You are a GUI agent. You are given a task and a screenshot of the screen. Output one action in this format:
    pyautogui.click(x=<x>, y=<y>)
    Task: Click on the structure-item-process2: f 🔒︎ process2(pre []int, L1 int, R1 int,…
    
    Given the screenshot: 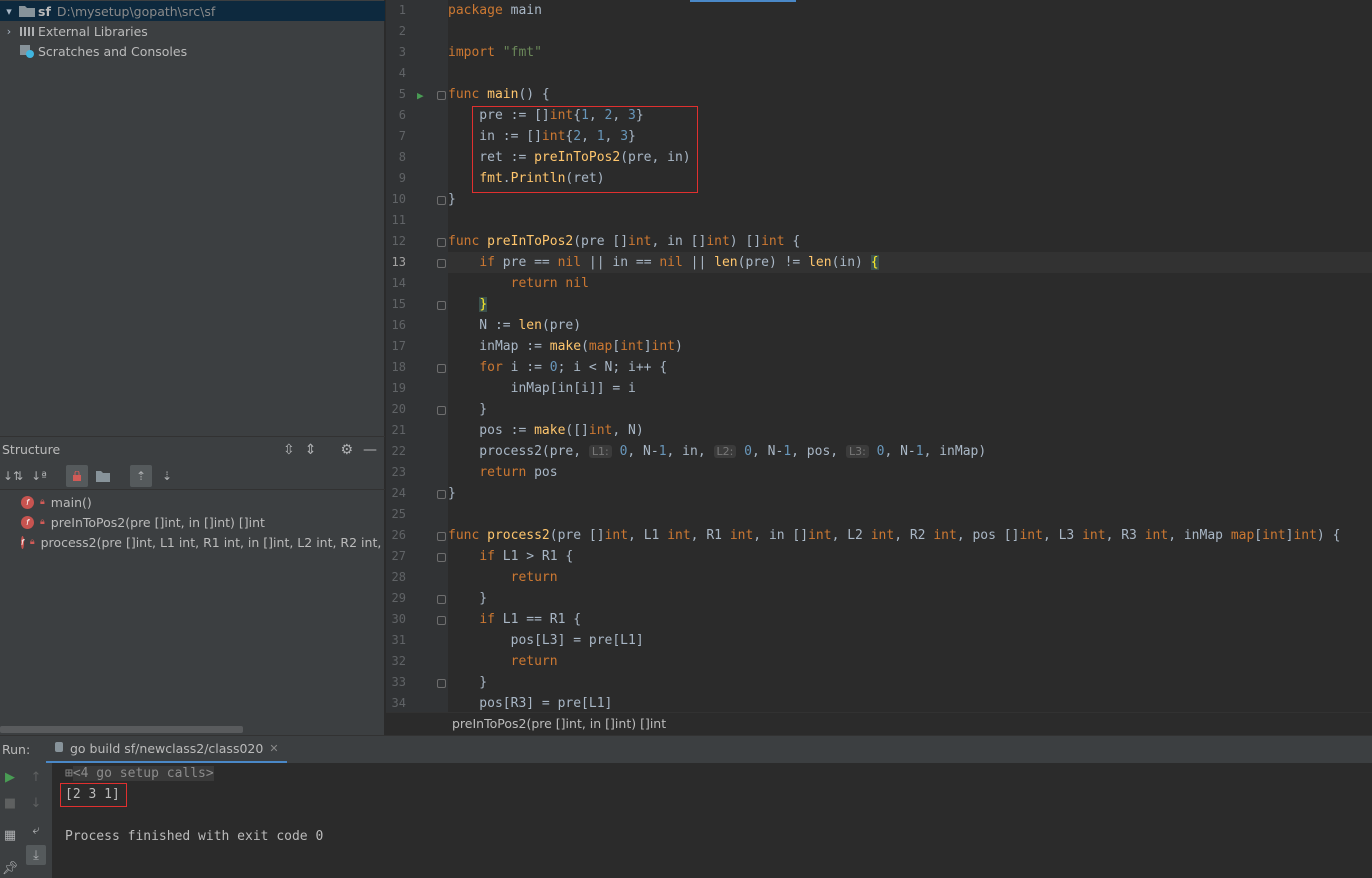 What is the action you would take?
    pyautogui.click(x=192, y=542)
    